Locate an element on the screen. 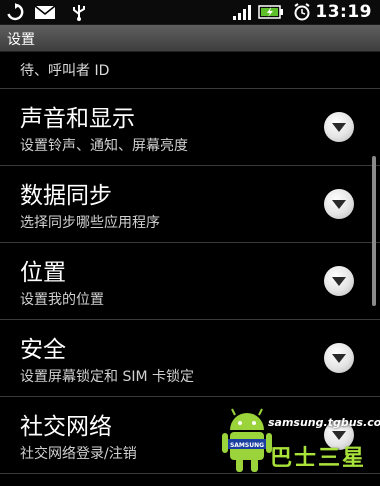  list-item-summary: 设置屏幕锁定和 SIM 卡锁定 is located at coordinates (107, 377).